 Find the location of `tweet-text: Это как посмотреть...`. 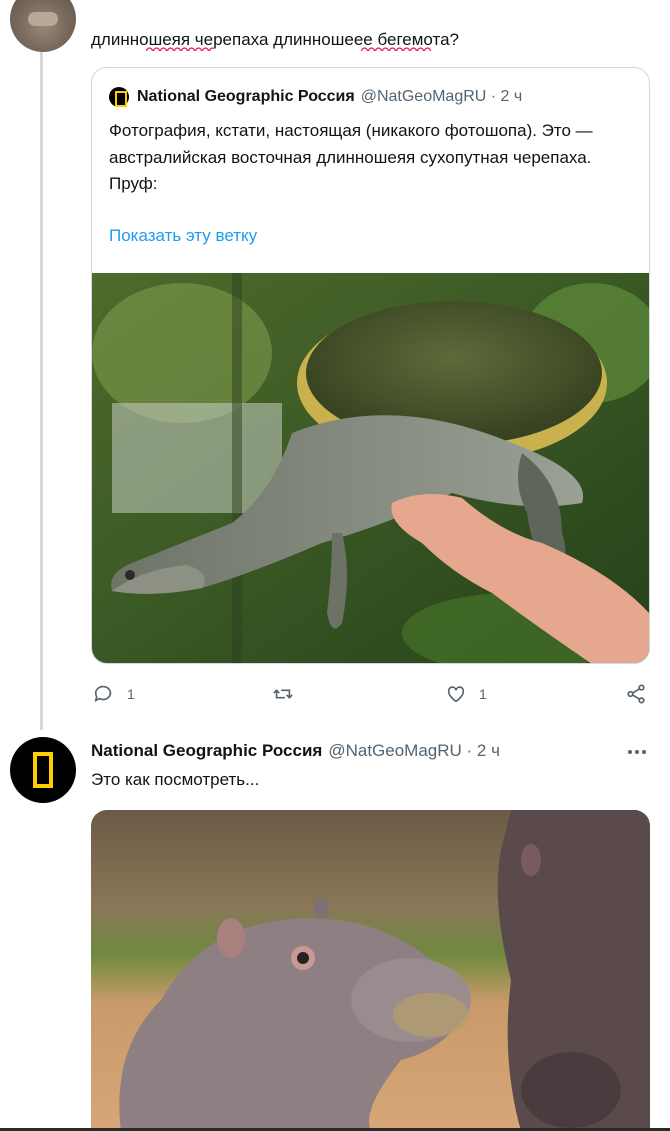

tweet-text: Это как посмотреть... is located at coordinates (175, 779).